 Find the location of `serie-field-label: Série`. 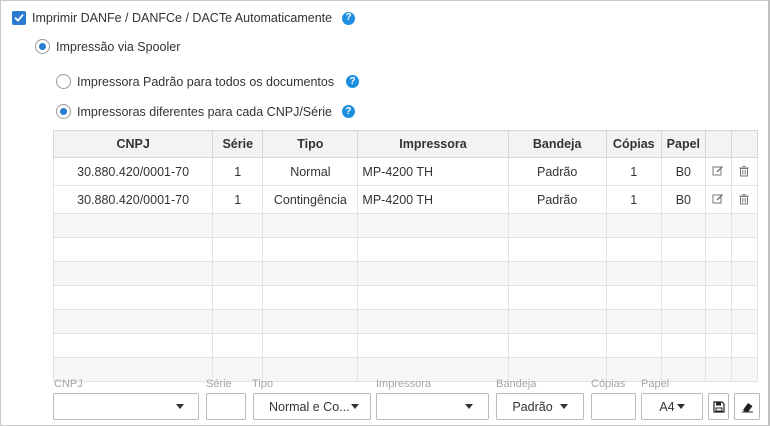

serie-field-label: Série is located at coordinates (219, 384).